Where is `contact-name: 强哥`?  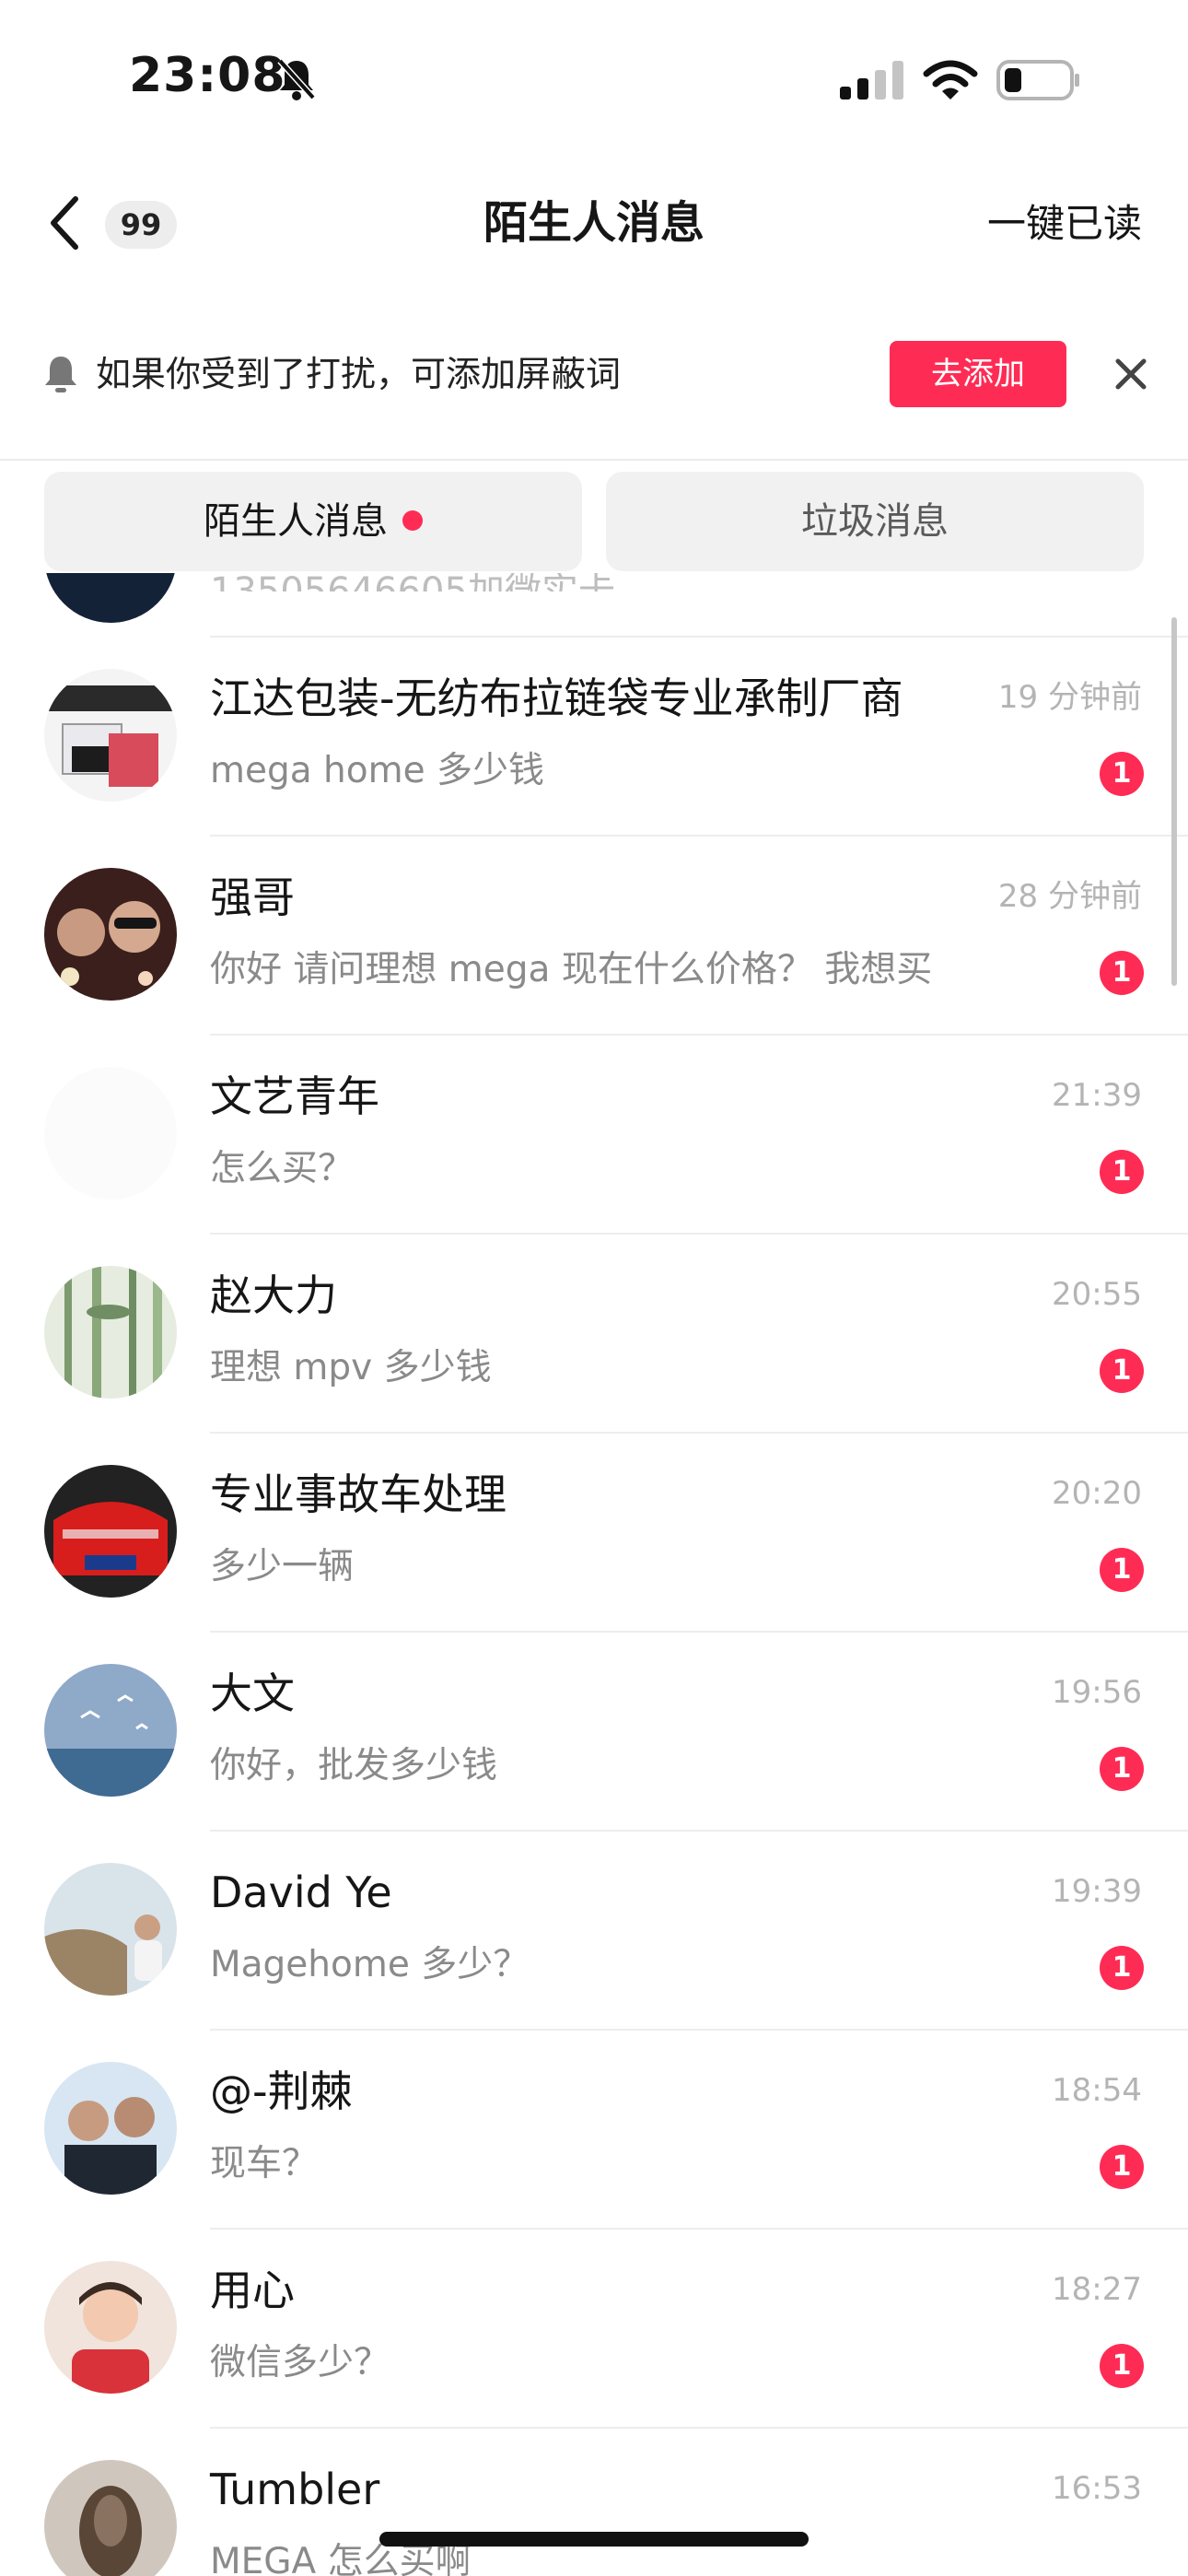 contact-name: 强哥 is located at coordinates (253, 897).